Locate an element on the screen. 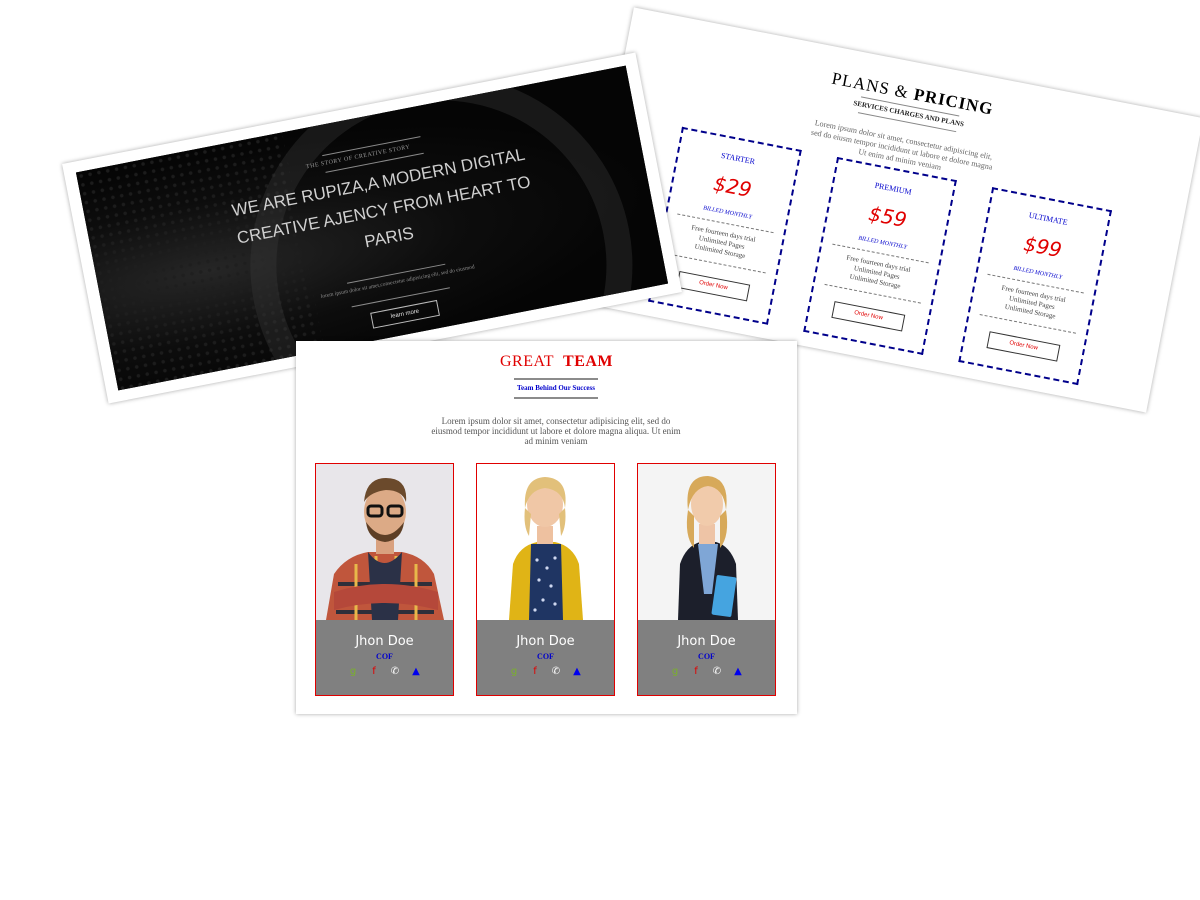 The image size is (1200, 900). team-title: GREAT TEAM is located at coordinates (556, 361).